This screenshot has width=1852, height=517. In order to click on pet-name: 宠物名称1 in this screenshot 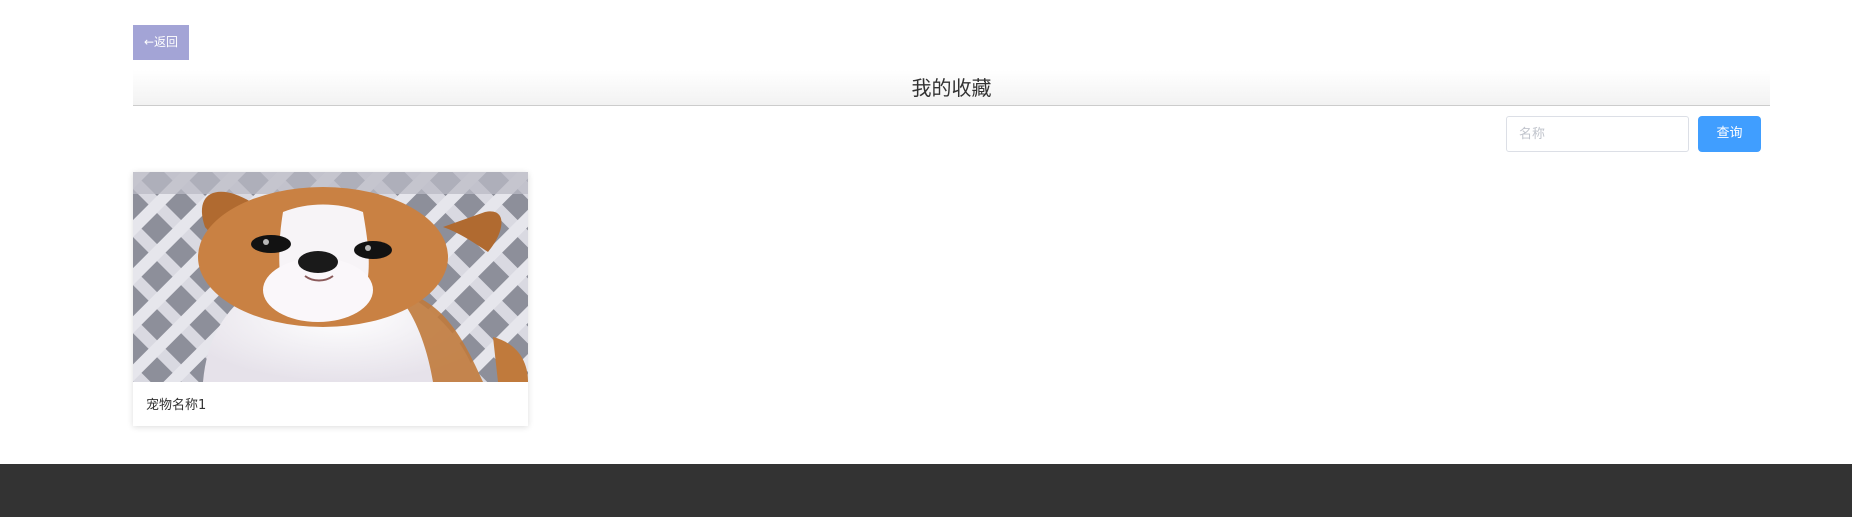, I will do `click(176, 405)`.